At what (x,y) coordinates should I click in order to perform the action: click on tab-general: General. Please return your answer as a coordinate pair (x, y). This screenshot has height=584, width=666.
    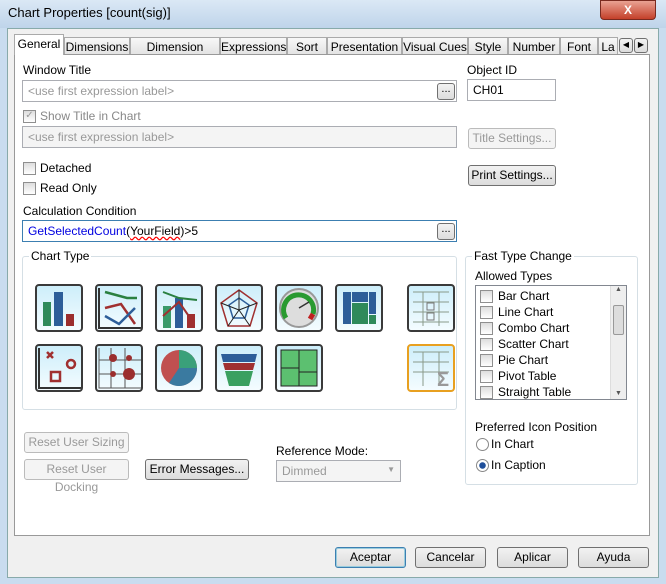
    Looking at the image, I should click on (39, 44).